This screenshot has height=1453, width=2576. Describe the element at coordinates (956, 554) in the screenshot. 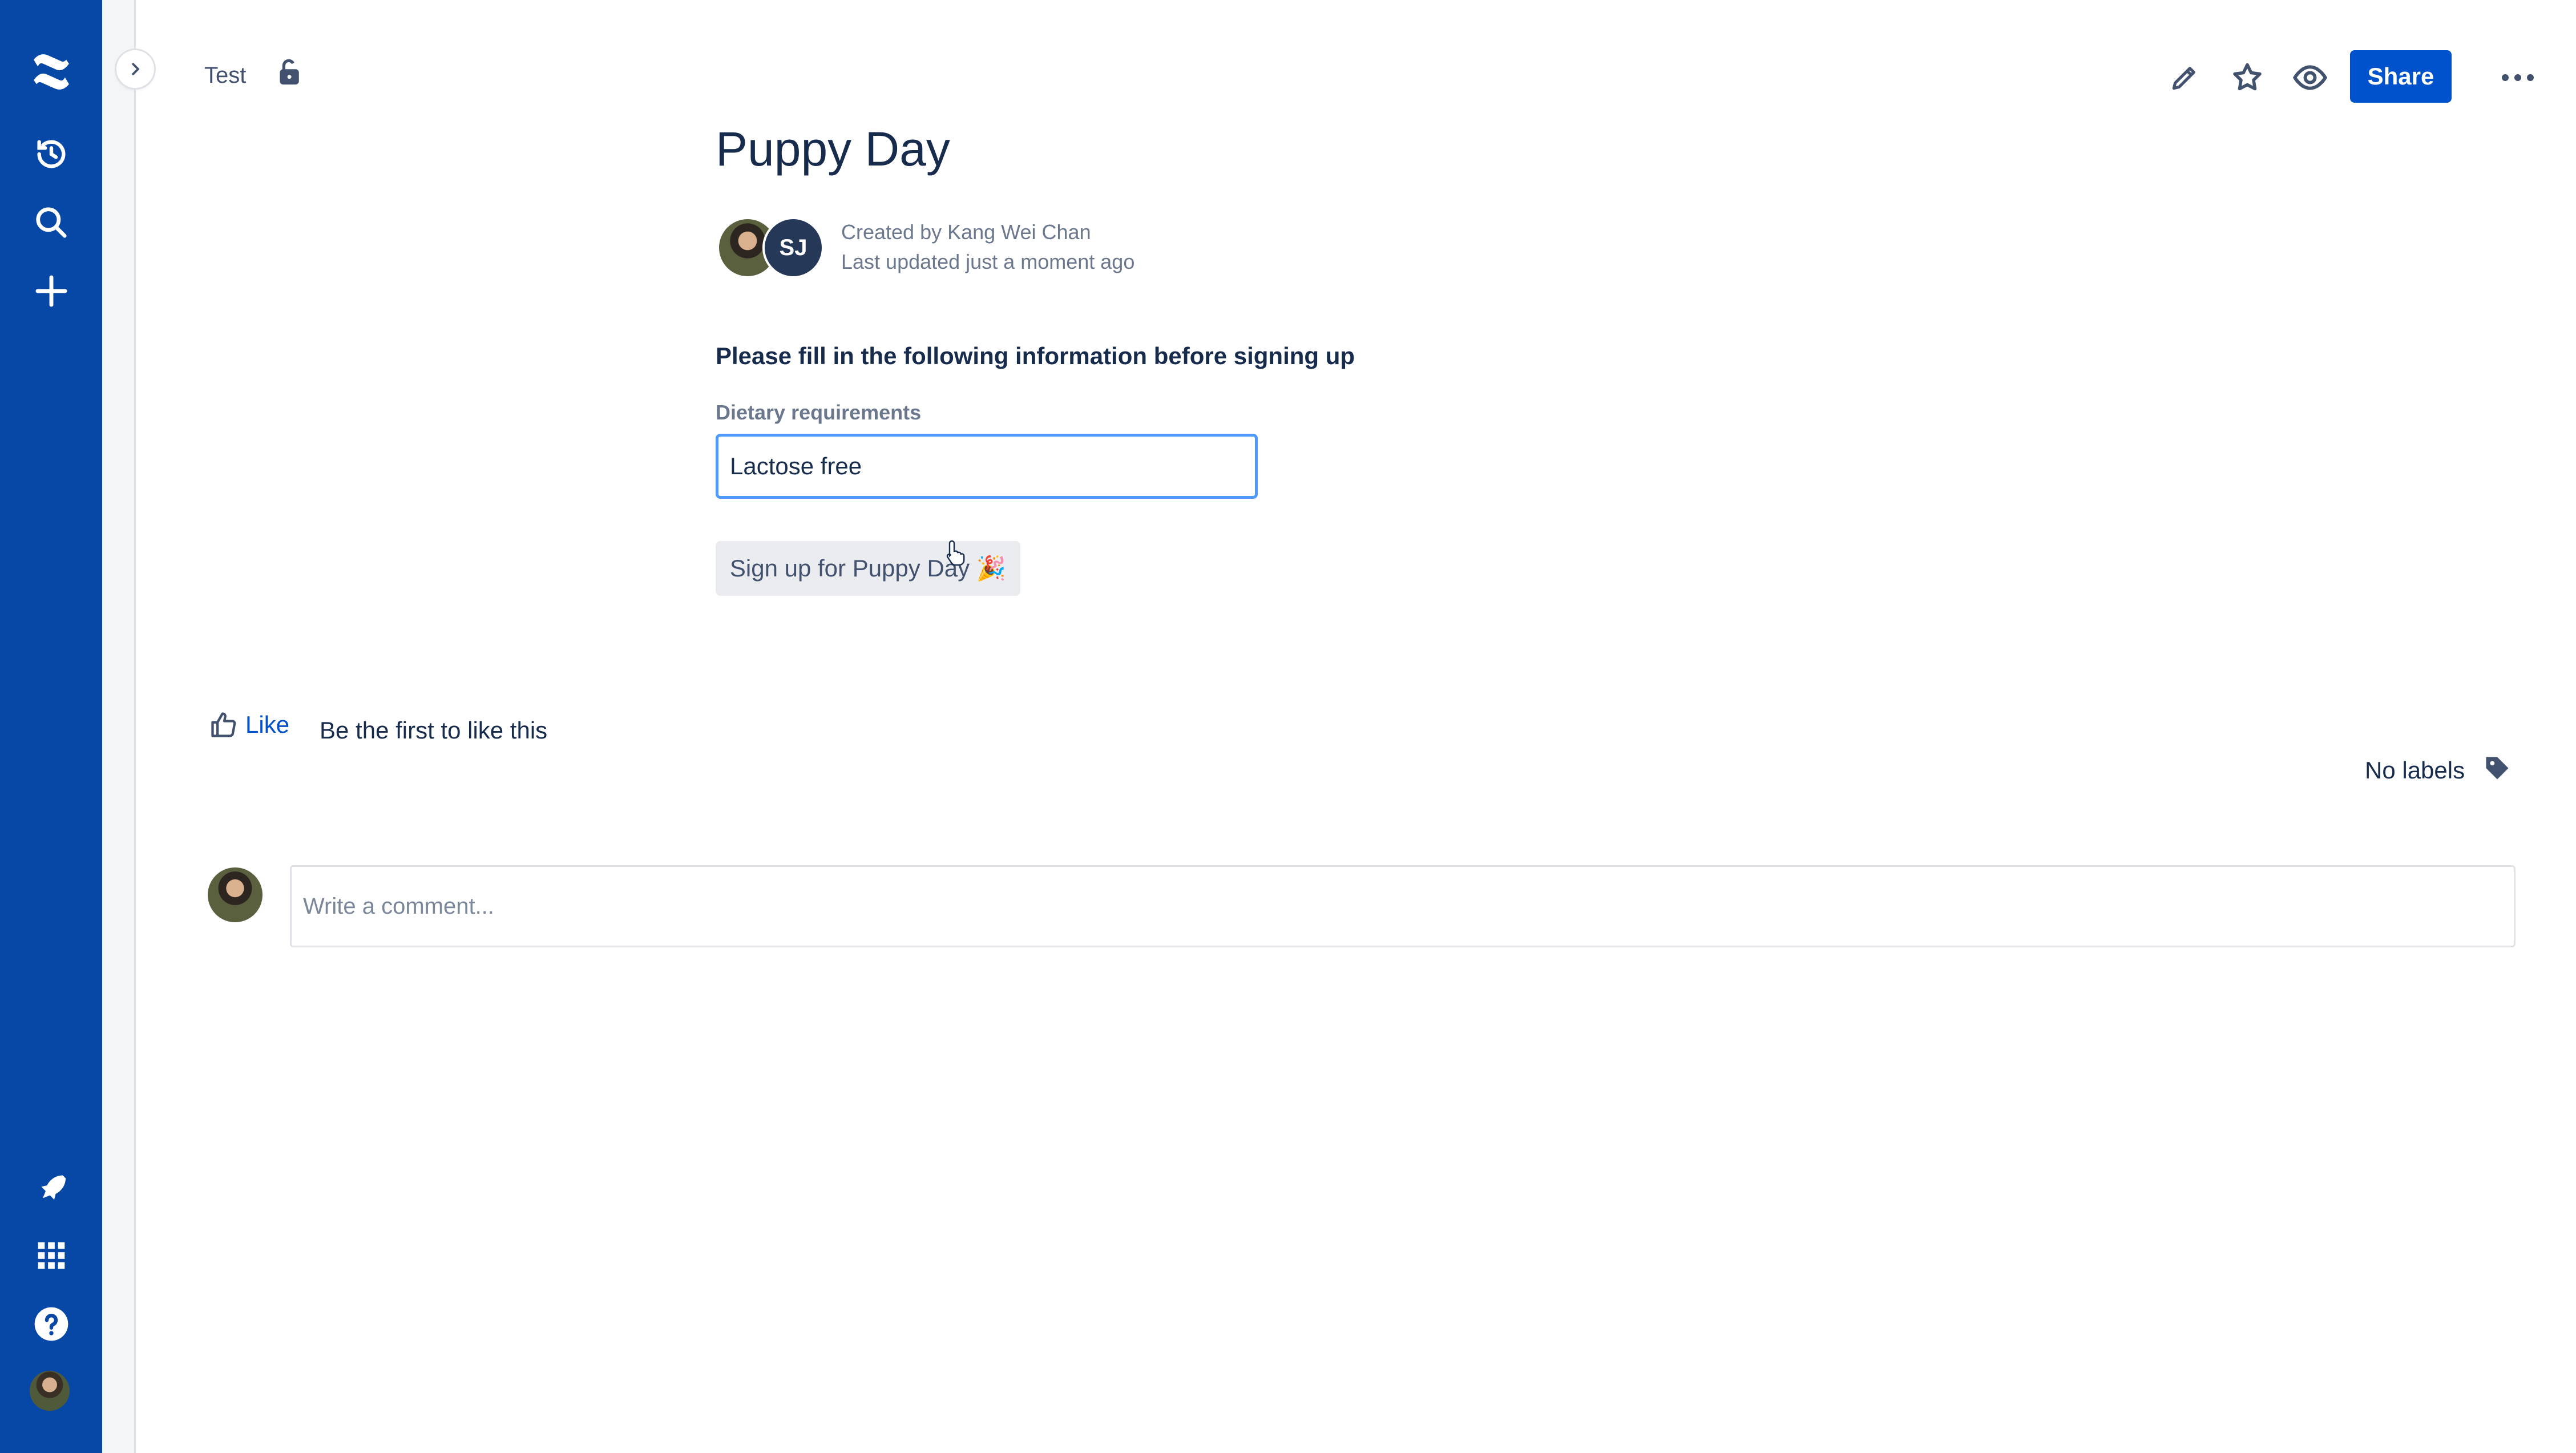

I see `hand-cursor-icon` at that location.